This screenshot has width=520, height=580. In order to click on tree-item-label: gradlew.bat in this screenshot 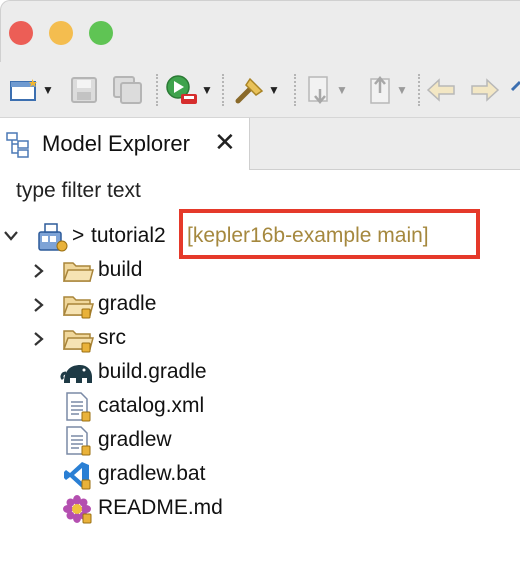, I will do `click(152, 473)`.